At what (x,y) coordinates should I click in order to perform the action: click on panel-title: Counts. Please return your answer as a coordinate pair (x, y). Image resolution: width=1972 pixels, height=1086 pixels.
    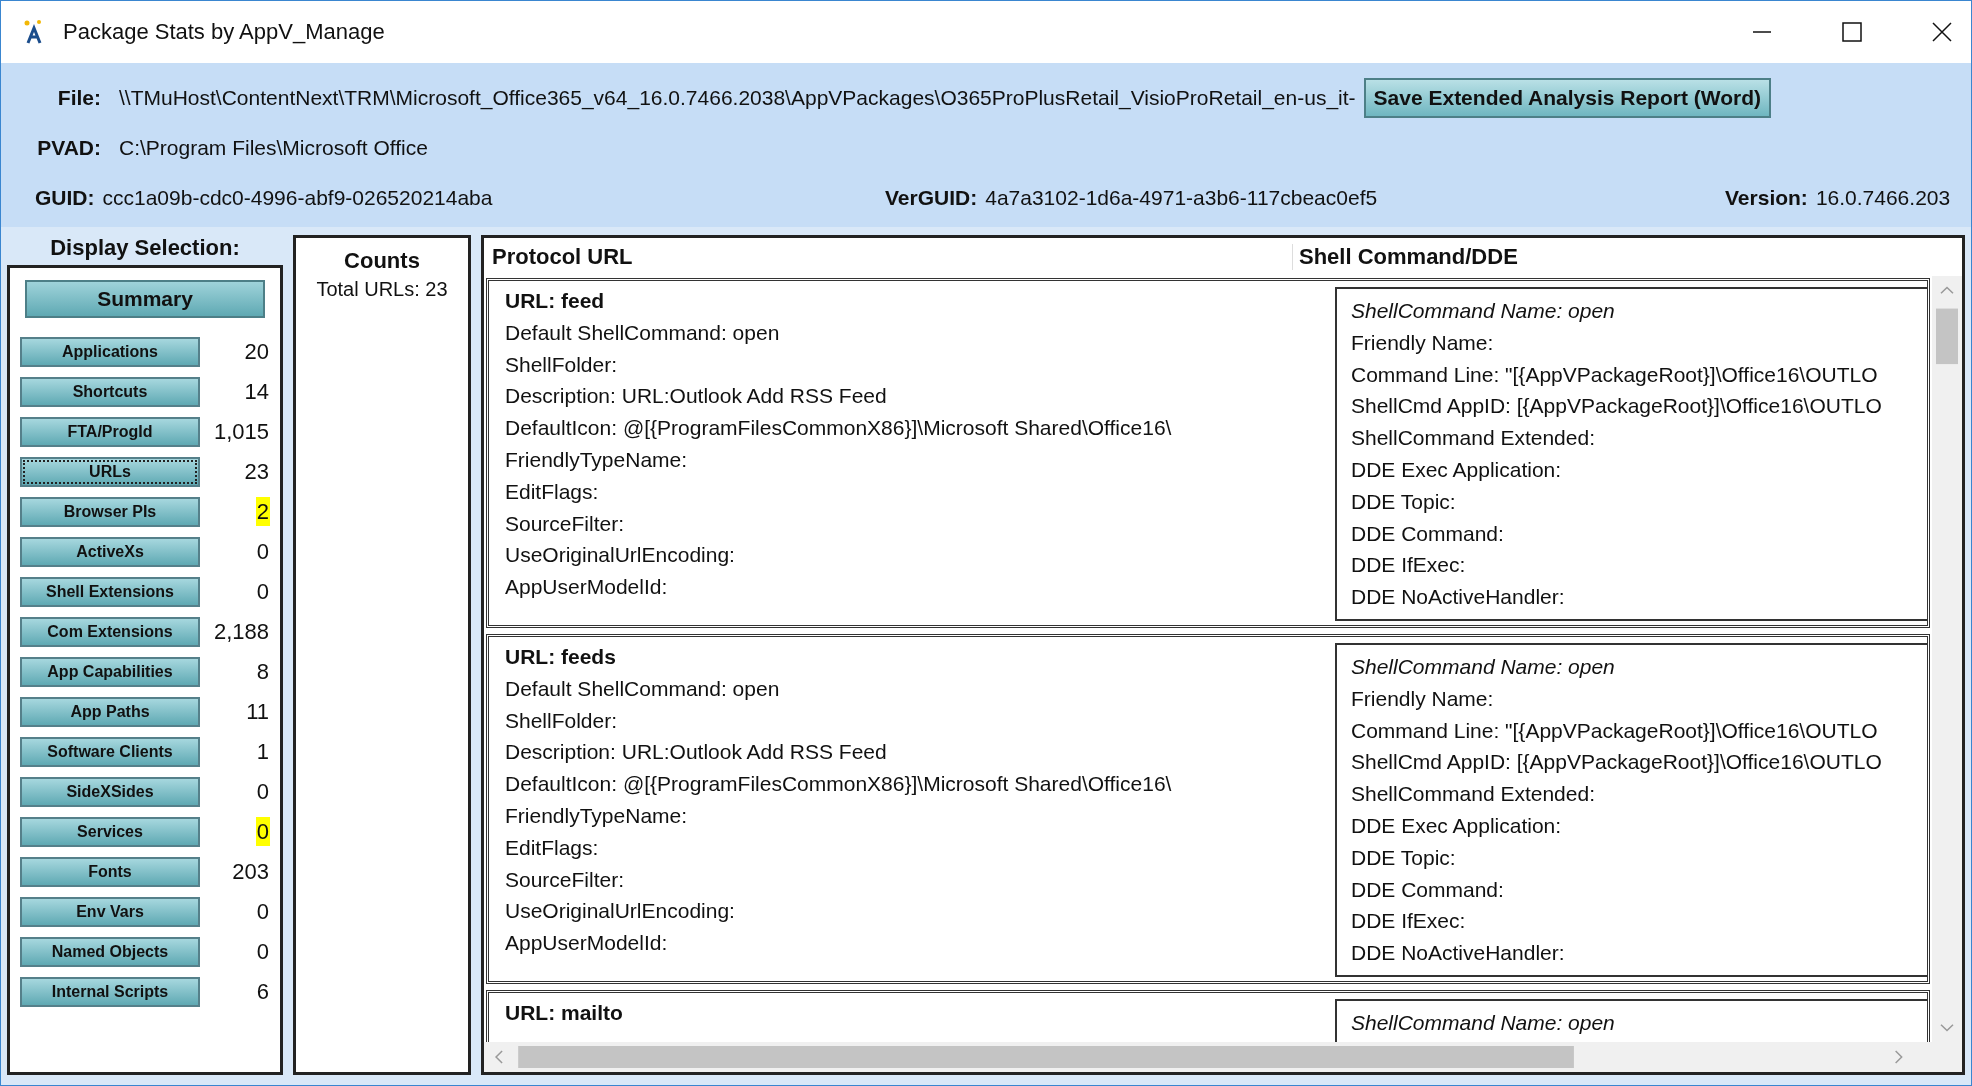
    Looking at the image, I should click on (382, 261).